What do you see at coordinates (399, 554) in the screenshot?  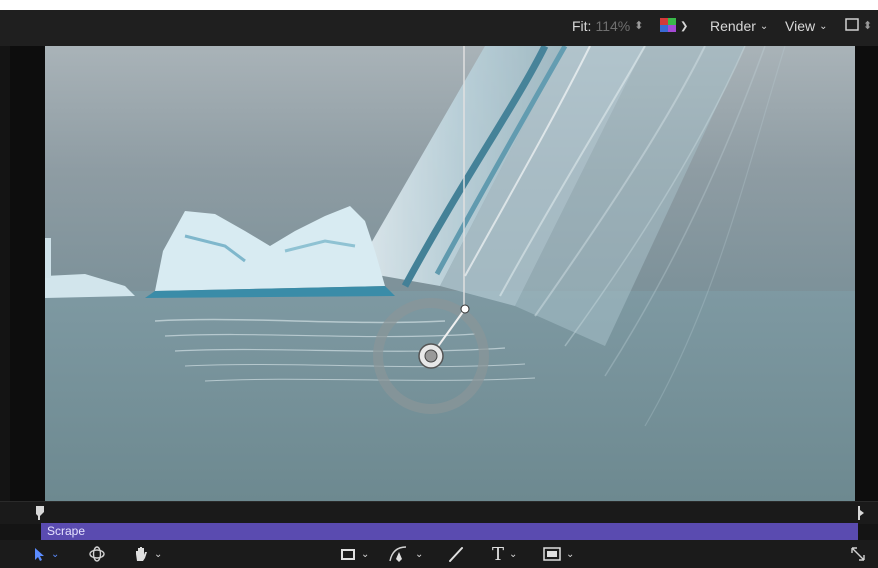 I see `pen-icon` at bounding box center [399, 554].